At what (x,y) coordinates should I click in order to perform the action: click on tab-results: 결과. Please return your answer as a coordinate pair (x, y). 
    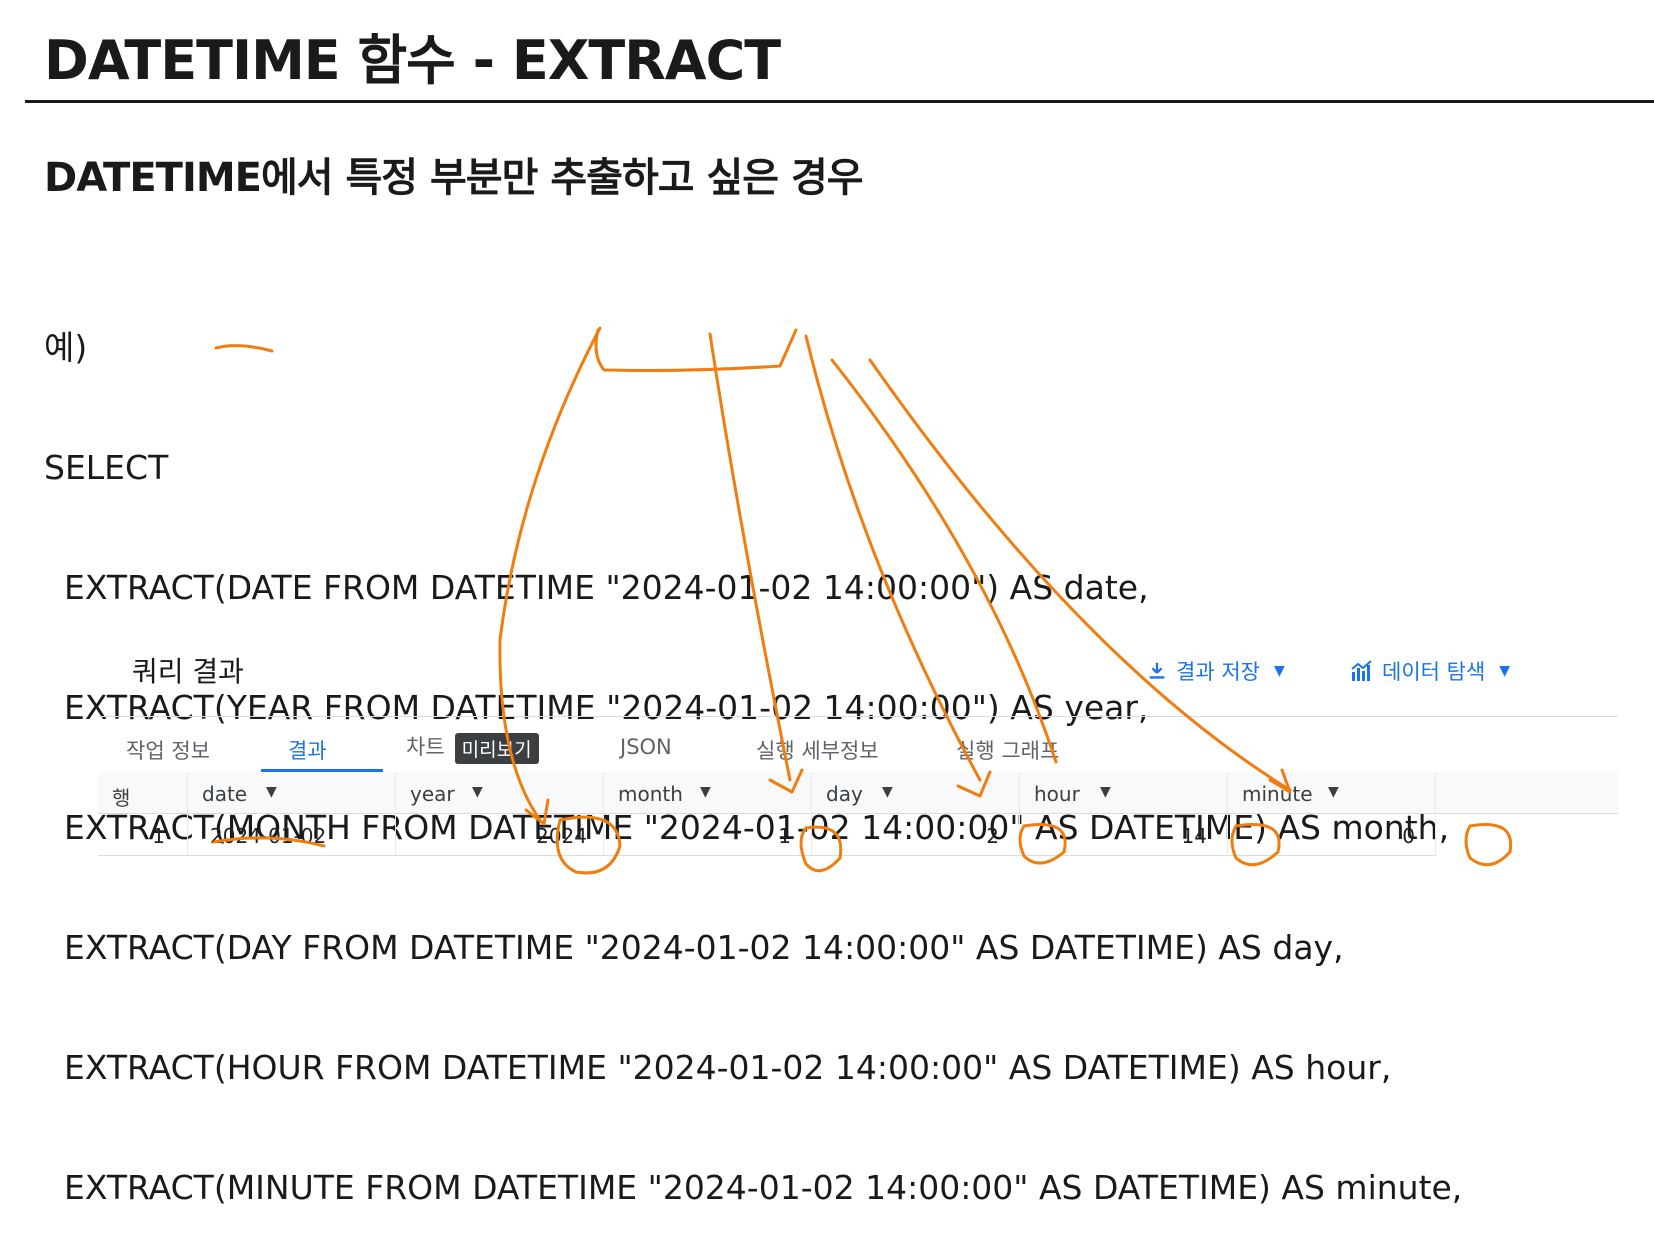
    Looking at the image, I should click on (307, 750).